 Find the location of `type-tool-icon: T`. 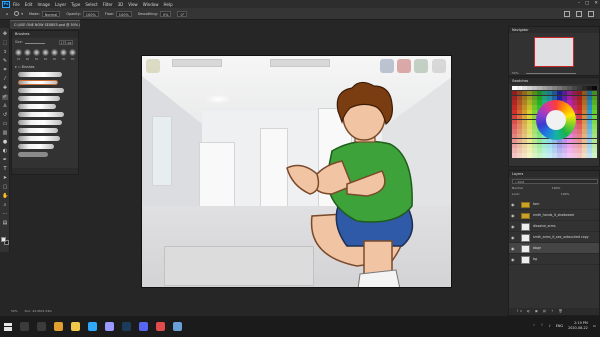

type-tool-icon: T is located at coordinates (5, 169).